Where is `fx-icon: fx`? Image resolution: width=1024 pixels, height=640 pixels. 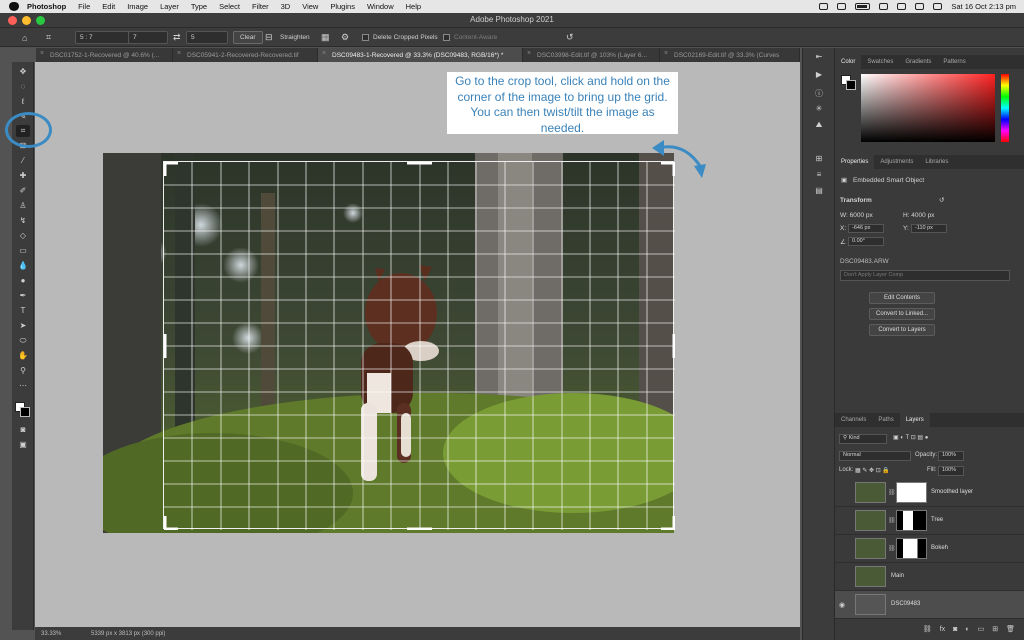 fx-icon: fx is located at coordinates (942, 629).